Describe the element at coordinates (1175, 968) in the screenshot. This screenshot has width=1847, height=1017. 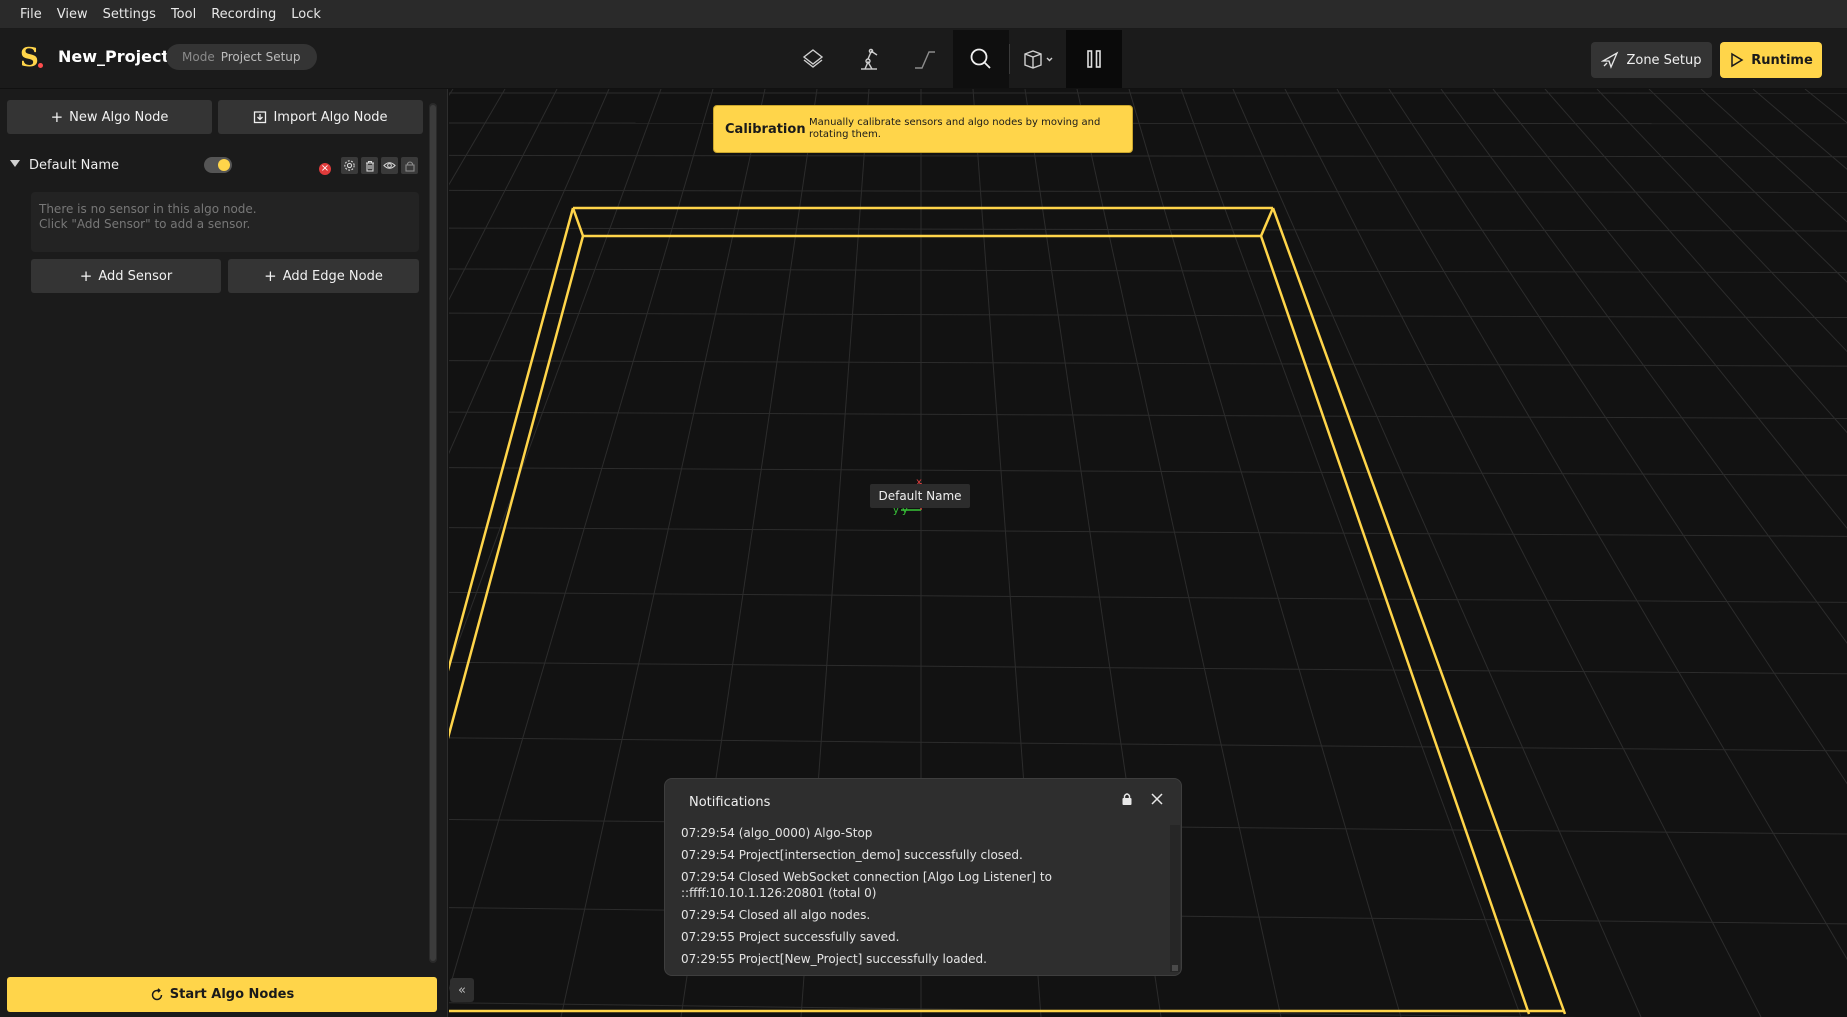
I see `notifications-scrollbar-thumb` at that location.